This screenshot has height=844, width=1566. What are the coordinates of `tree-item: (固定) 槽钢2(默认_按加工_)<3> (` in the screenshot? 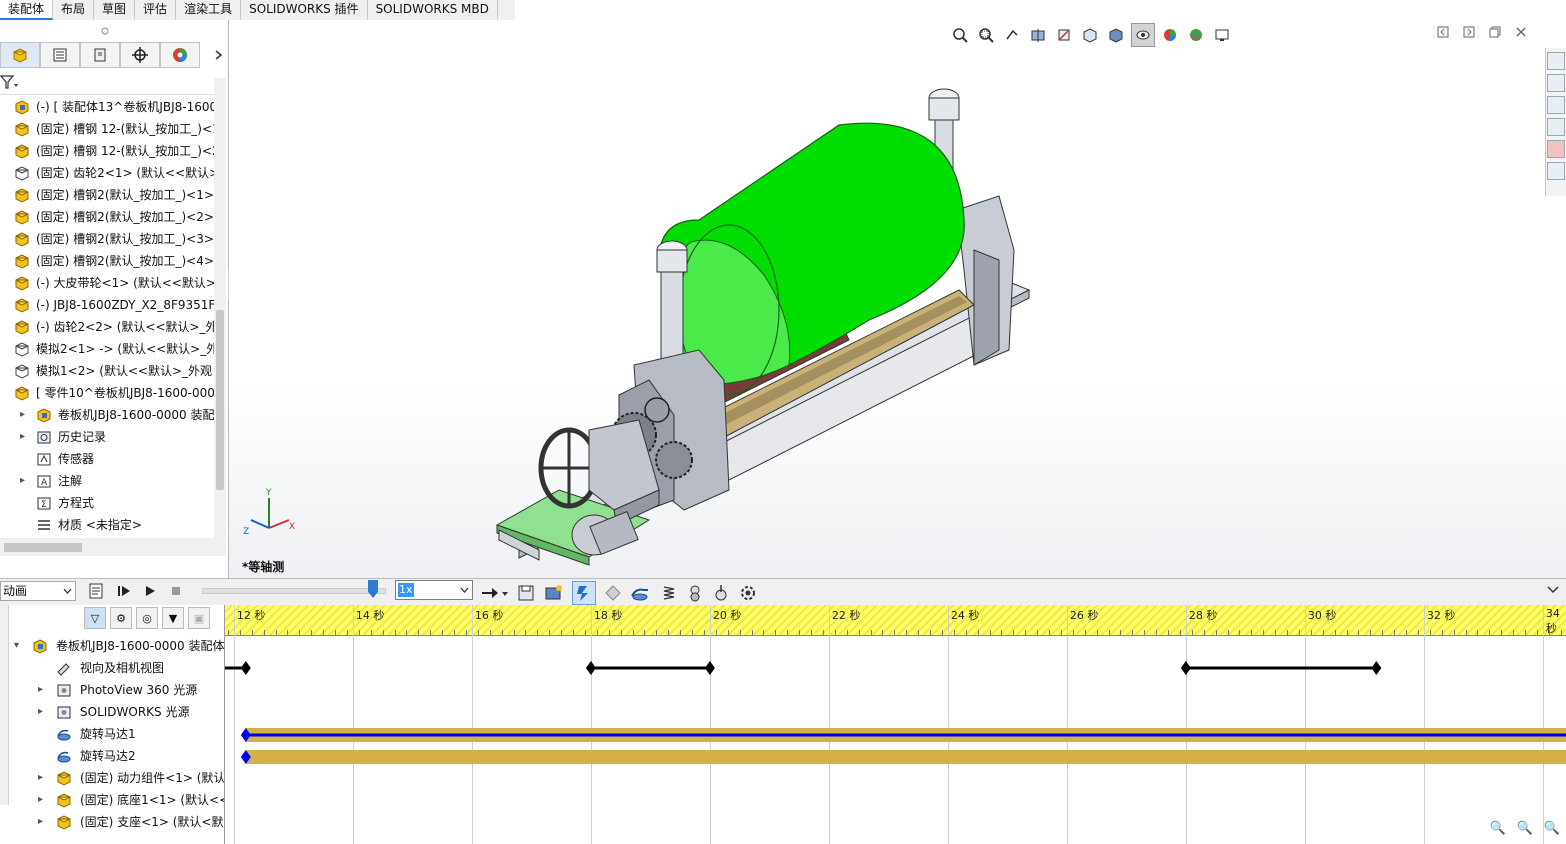 It's located at (107, 239).